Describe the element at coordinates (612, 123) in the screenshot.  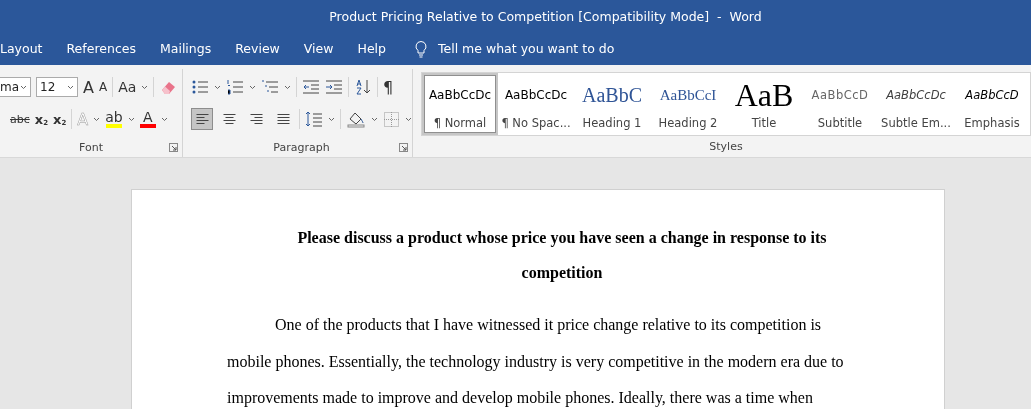
I see `style-name: Heading 1` at that location.